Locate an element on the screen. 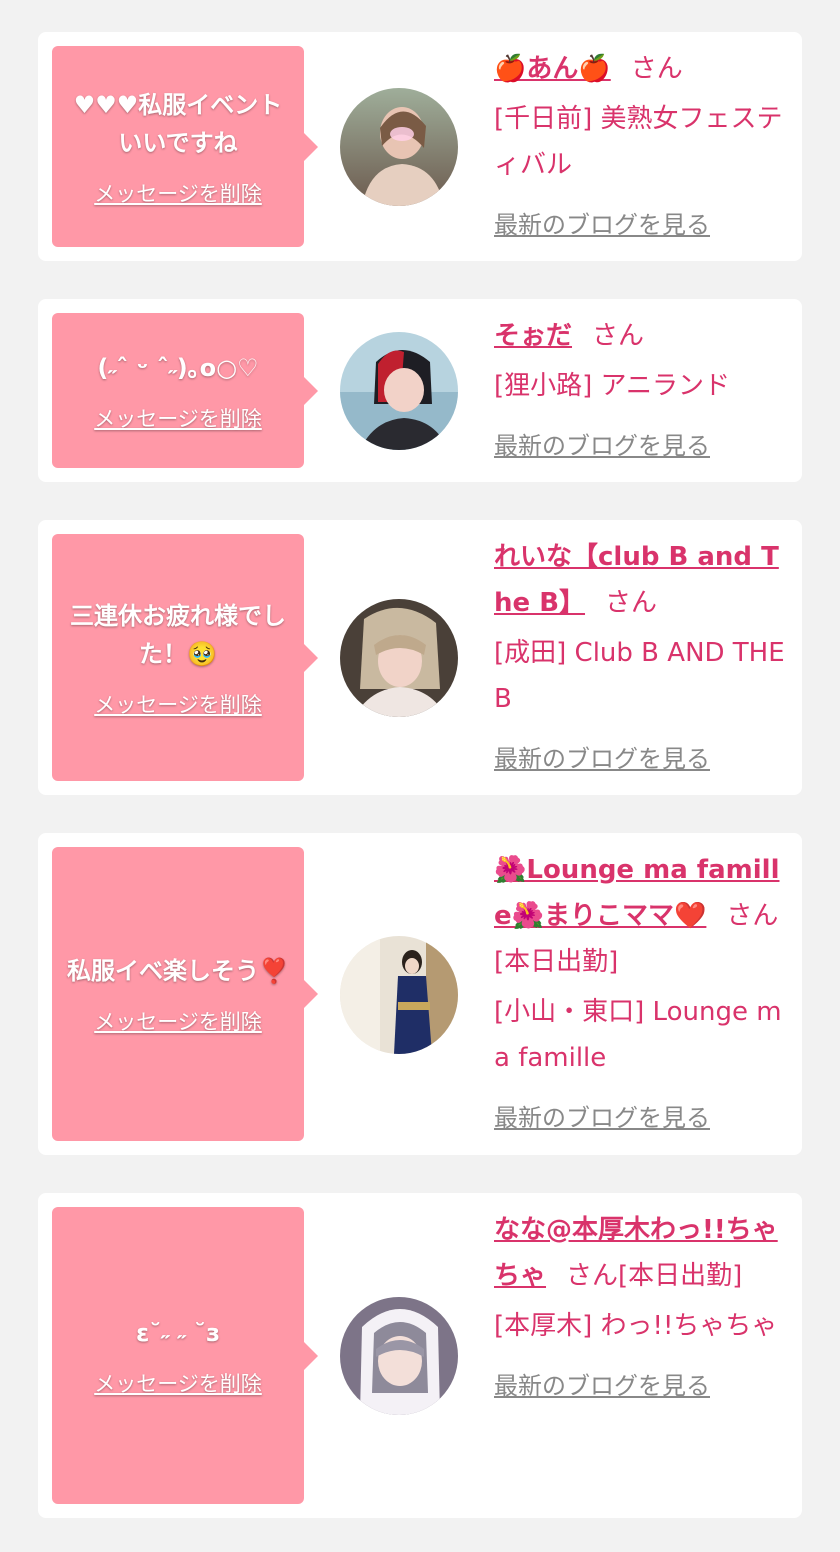 This screenshot has width=840, height=1552. message-bubble: 三連休お疲れ様でした！🥹 メッセージを削除 is located at coordinates (185, 657).